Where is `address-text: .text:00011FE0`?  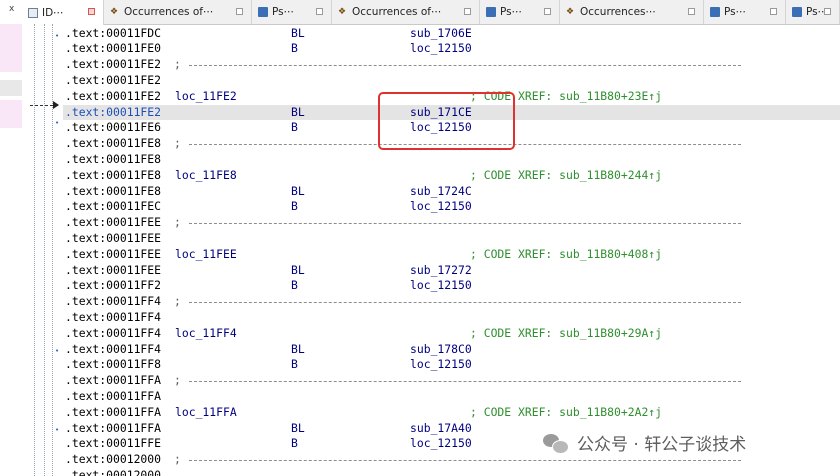
address-text: .text:00011FE0 is located at coordinates (113, 48).